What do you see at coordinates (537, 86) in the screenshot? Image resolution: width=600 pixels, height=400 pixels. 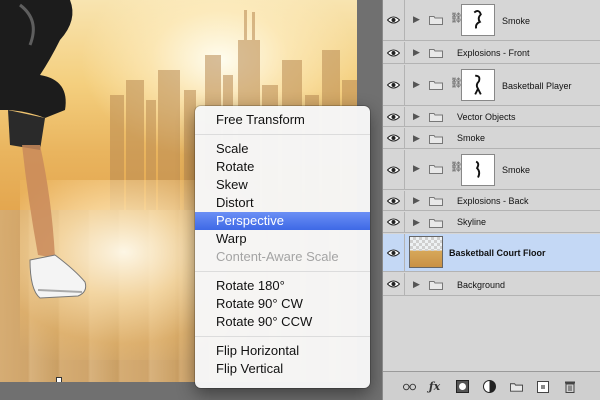 I see `layer-name: Basketball Player` at bounding box center [537, 86].